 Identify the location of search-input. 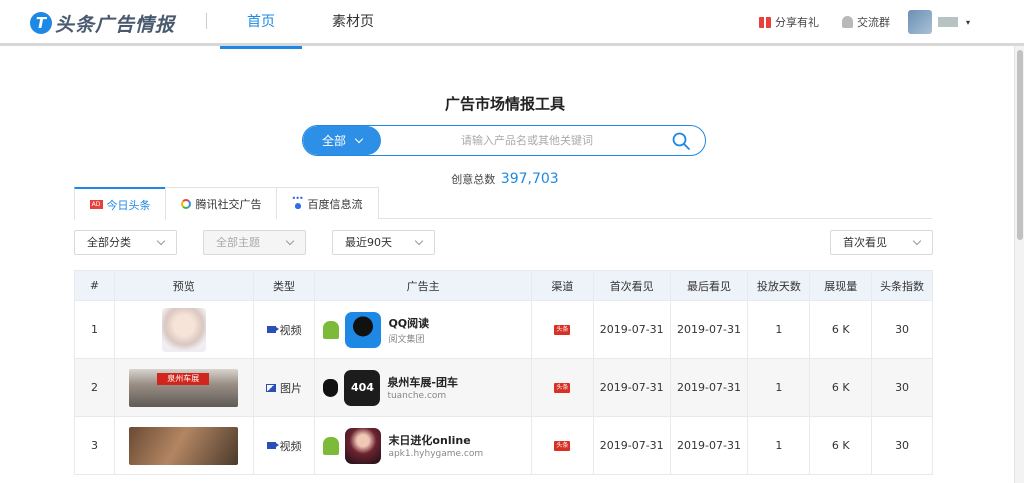
(527, 140).